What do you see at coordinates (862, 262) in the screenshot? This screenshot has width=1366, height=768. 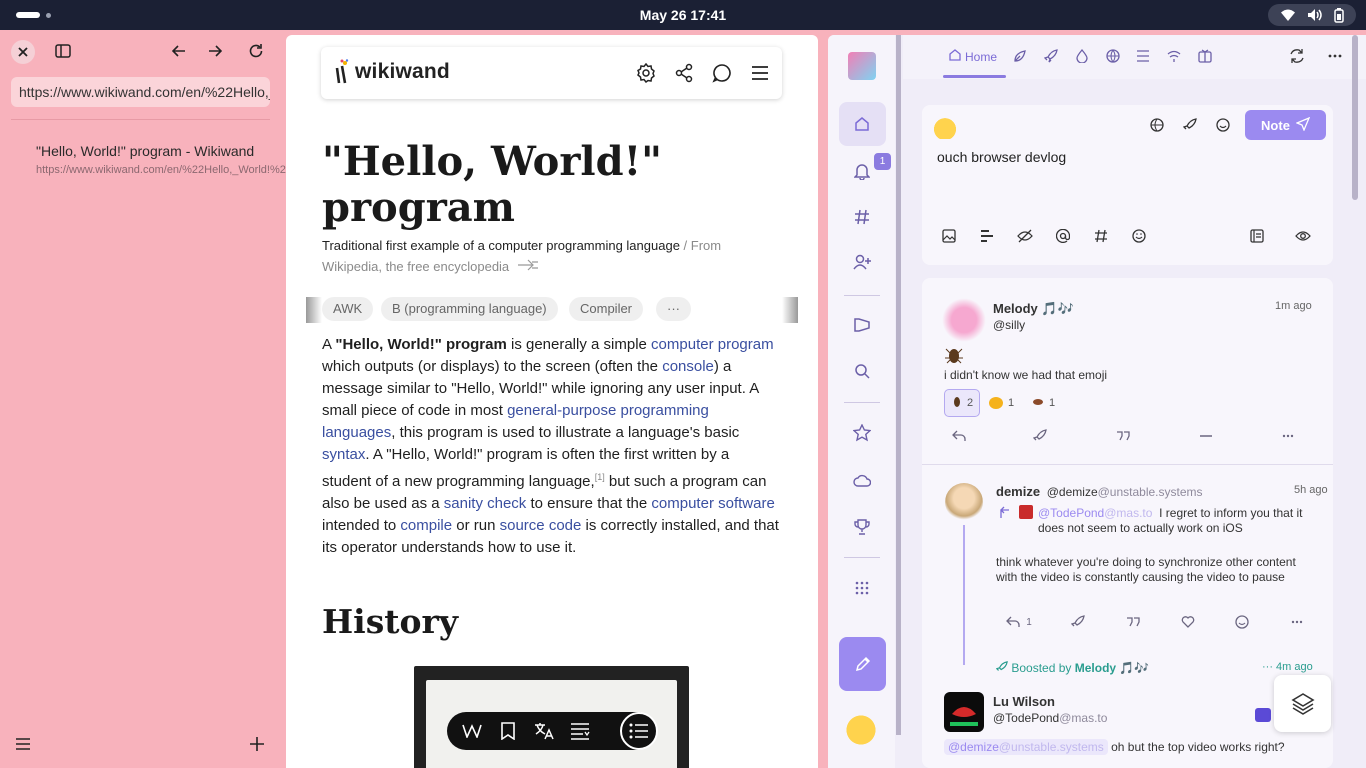 I see `follow-requests-icon` at bounding box center [862, 262].